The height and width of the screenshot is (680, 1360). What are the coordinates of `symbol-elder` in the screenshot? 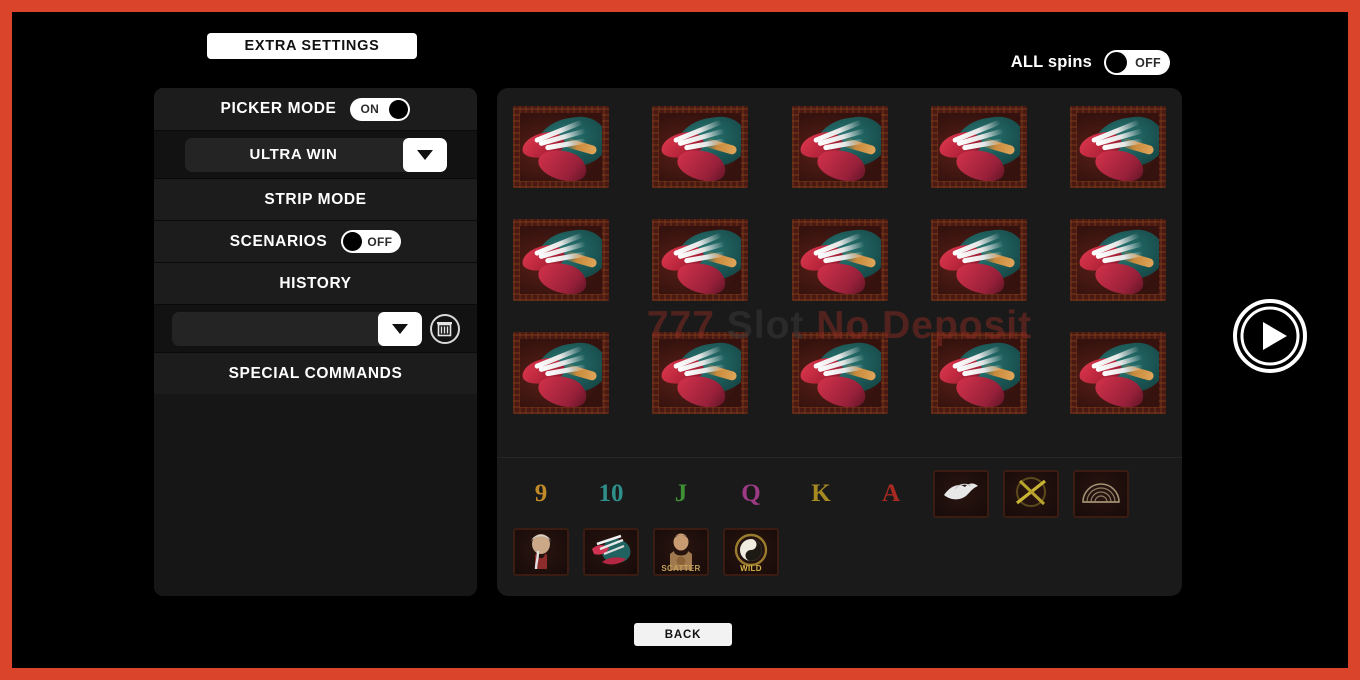 It's located at (541, 552).